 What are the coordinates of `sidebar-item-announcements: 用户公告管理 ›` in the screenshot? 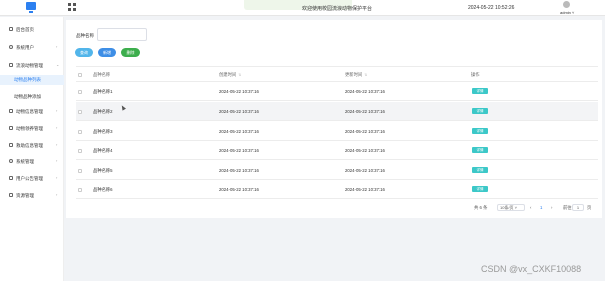 It's located at (32, 179).